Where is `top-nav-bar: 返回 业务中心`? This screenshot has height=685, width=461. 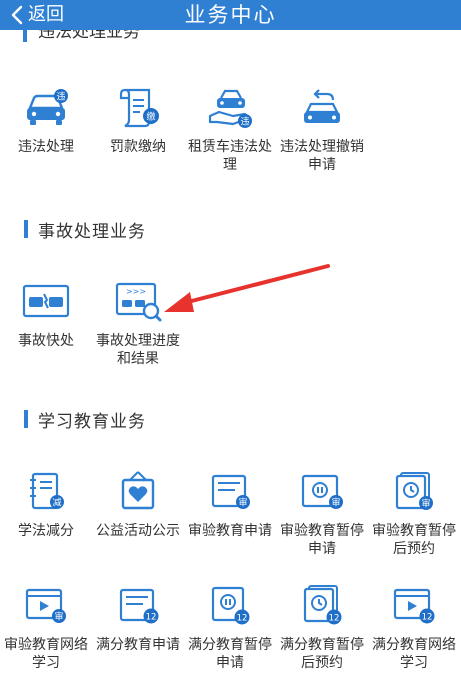 top-nav-bar: 返回 业务中心 is located at coordinates (230, 15).